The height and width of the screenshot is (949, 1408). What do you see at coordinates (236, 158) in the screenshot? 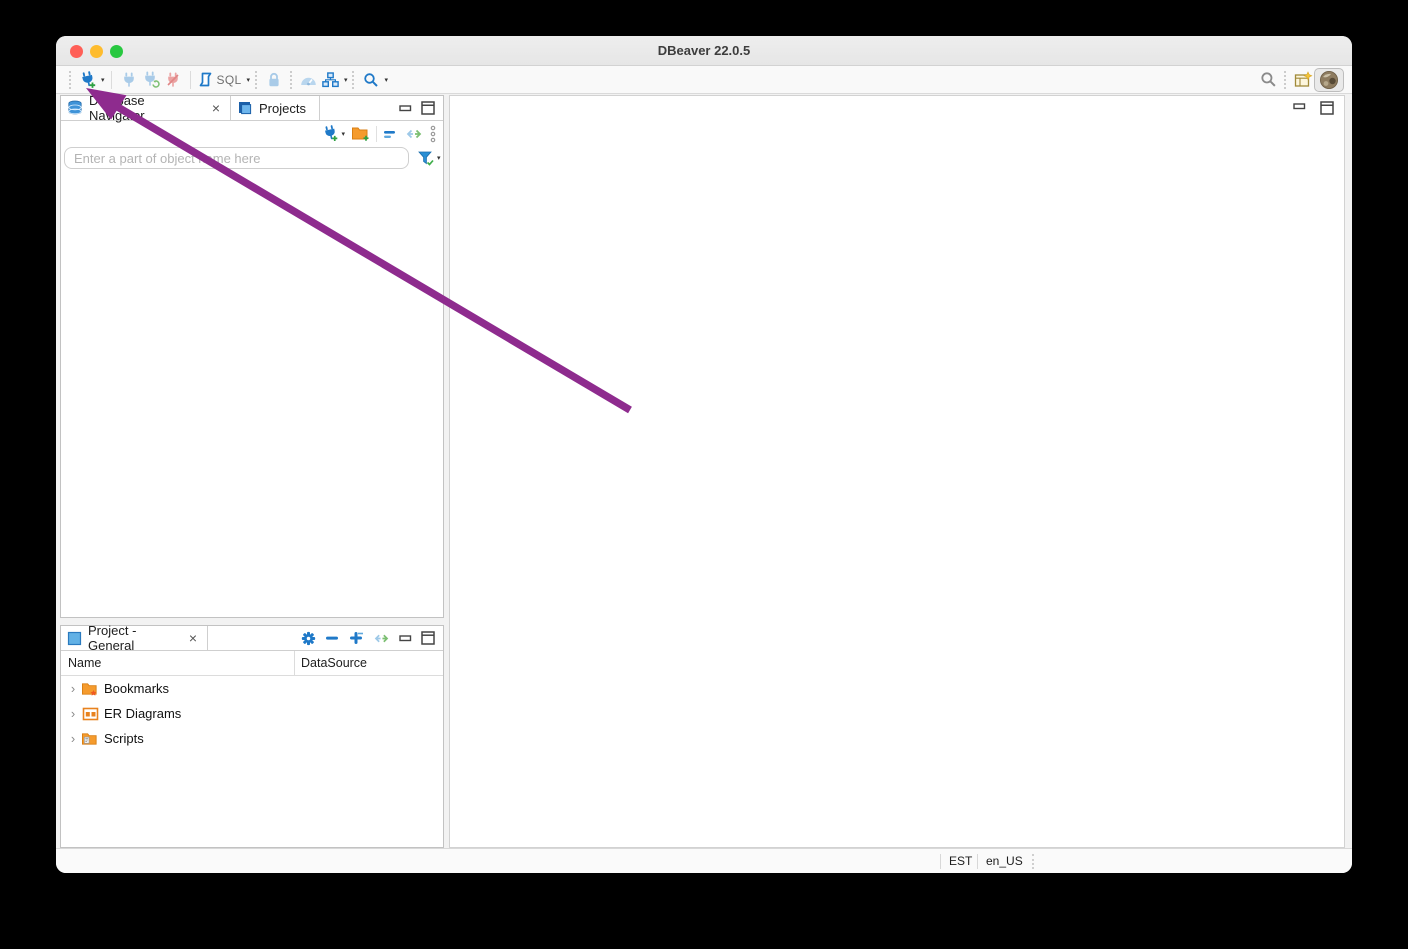
I see `object-search-input` at bounding box center [236, 158].